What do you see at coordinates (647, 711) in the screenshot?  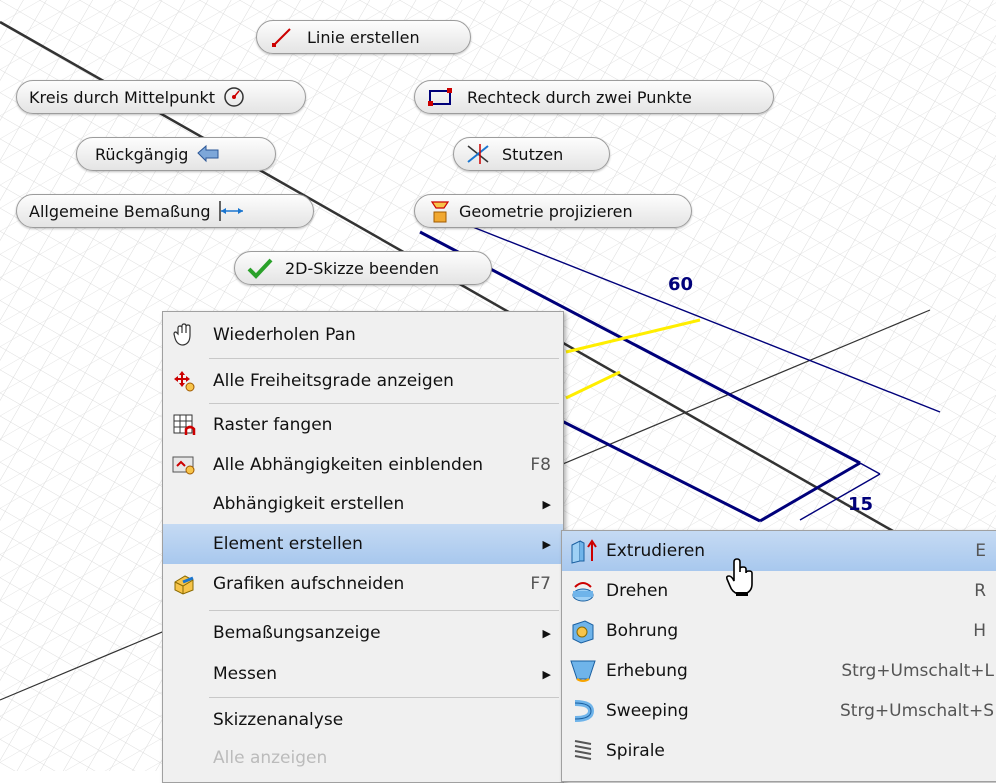 I see `submenu-item-label: Sweeping` at bounding box center [647, 711].